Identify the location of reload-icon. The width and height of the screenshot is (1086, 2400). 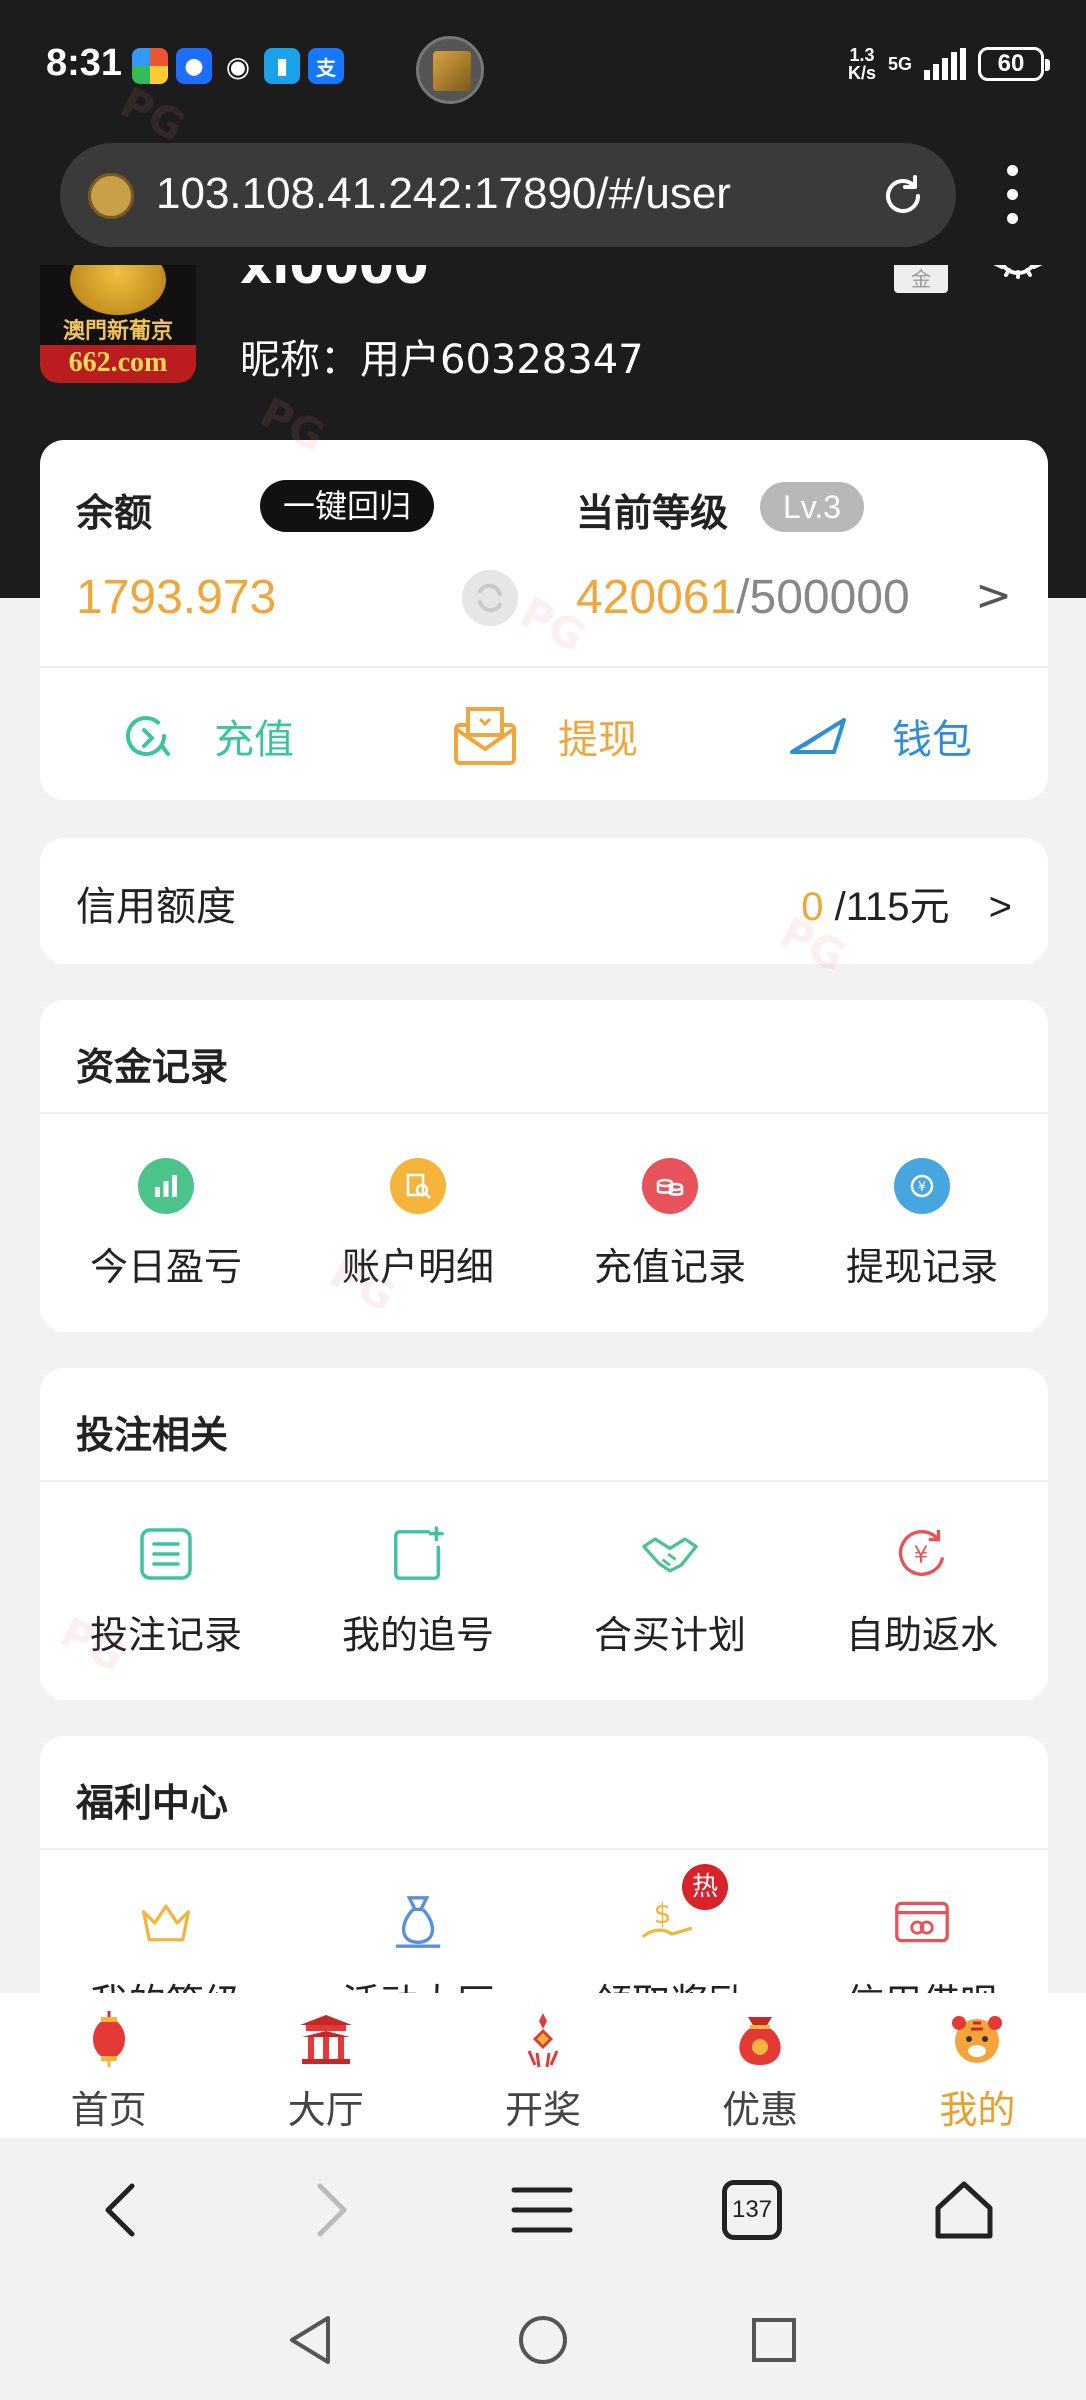
(903, 196).